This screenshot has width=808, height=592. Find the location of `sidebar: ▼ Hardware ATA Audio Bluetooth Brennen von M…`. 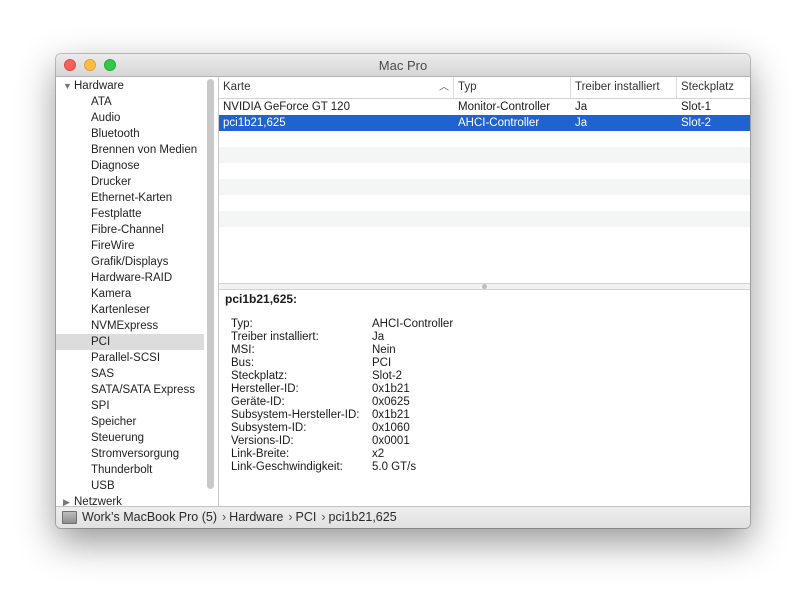

sidebar: ▼ Hardware ATA Audio Bluetooth Brennen von M… is located at coordinates (137, 291).